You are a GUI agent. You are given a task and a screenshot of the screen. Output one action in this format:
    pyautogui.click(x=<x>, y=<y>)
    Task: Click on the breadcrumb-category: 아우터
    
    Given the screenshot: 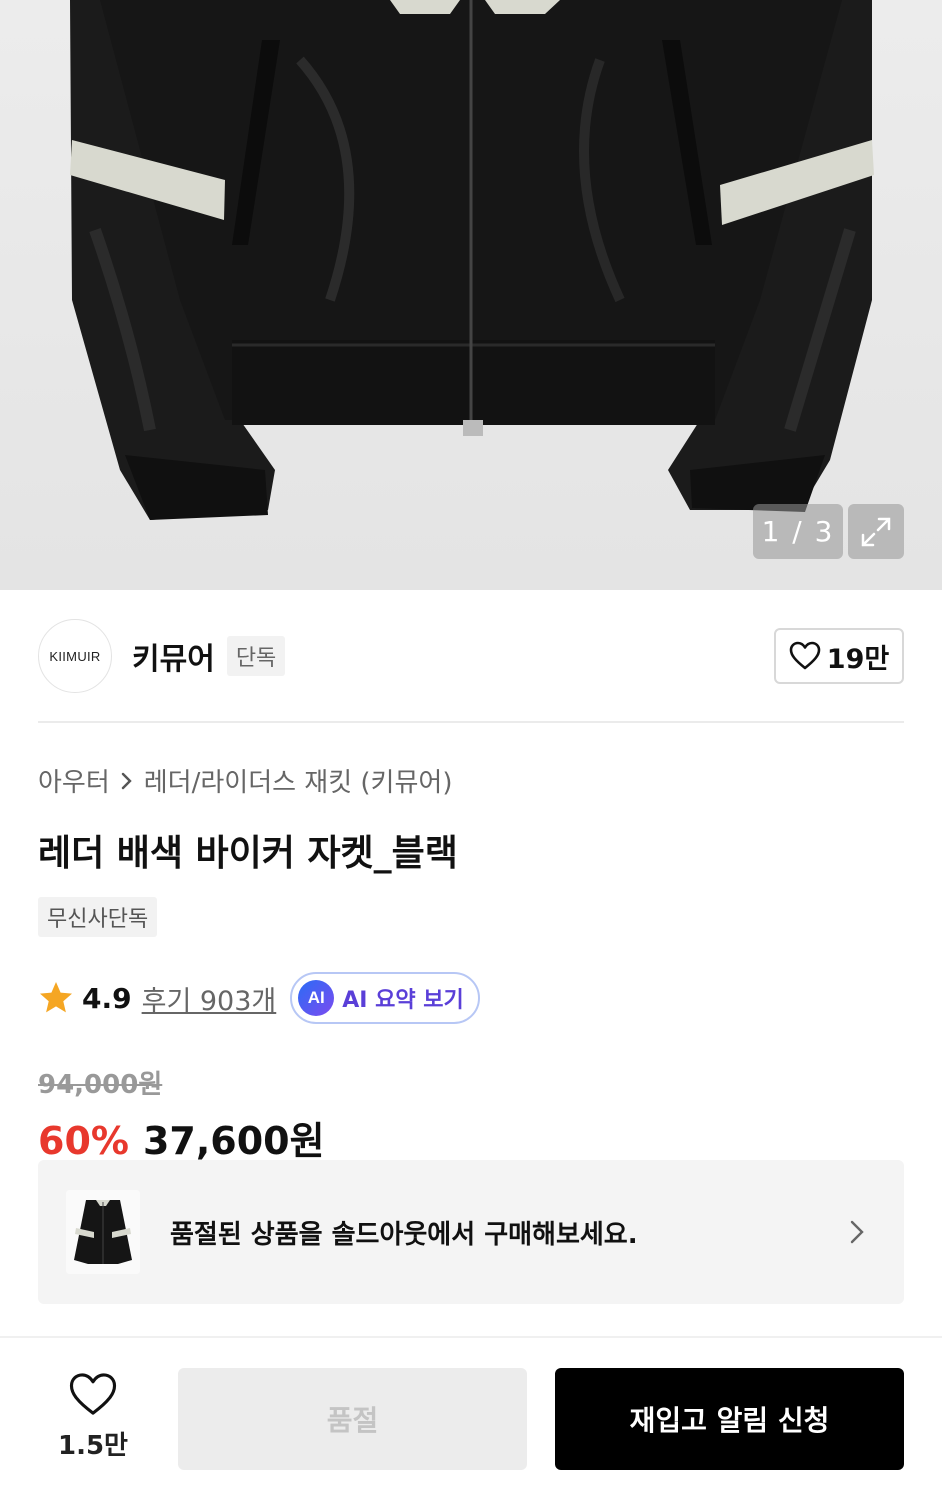 What is the action you would take?
    pyautogui.click(x=74, y=780)
    